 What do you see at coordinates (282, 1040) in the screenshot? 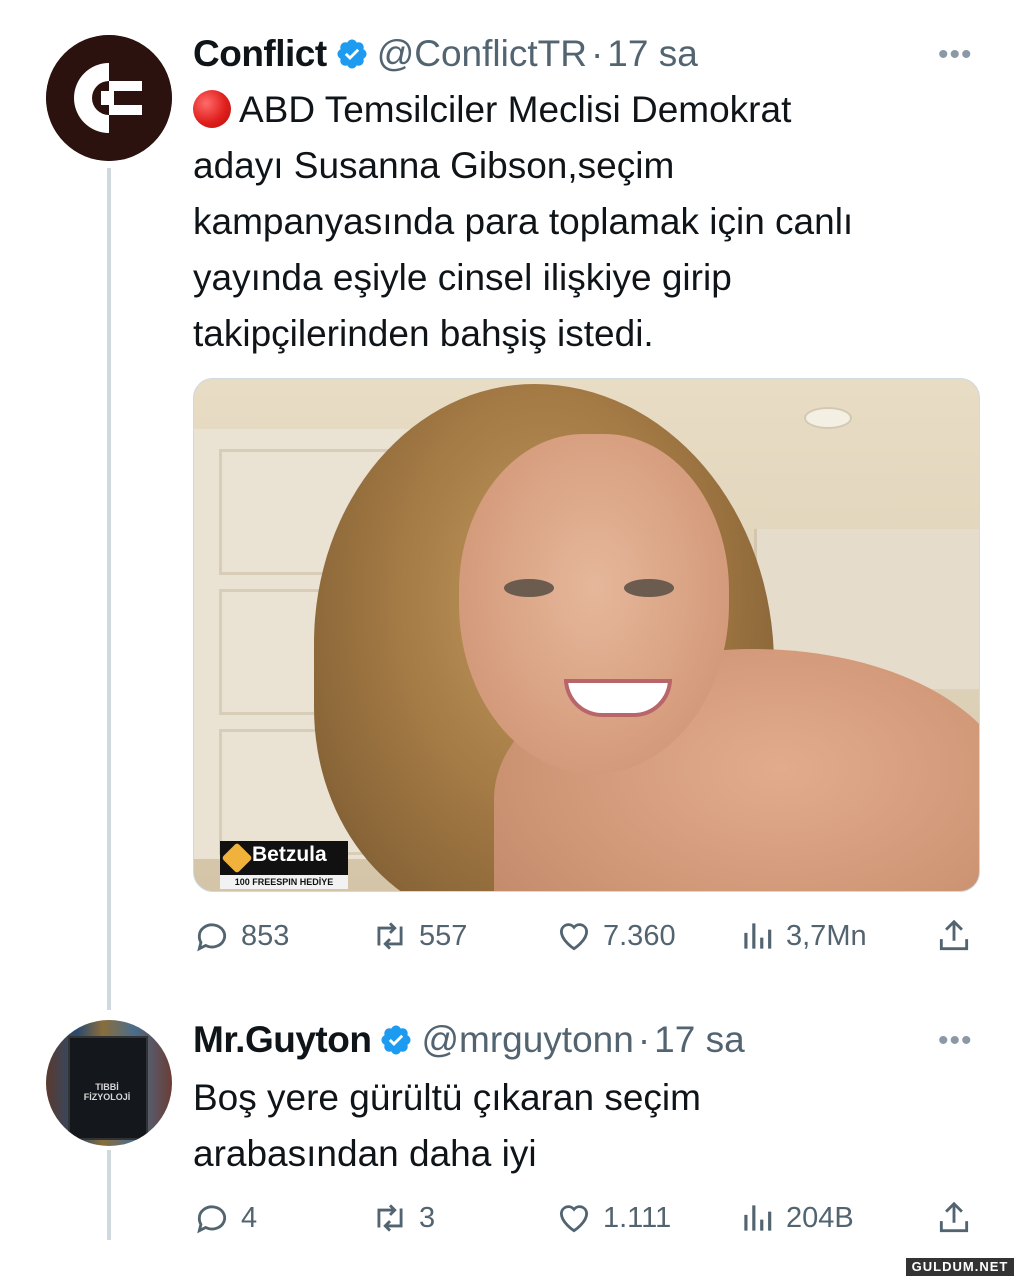
I see `author-name: Mr.Guyton` at bounding box center [282, 1040].